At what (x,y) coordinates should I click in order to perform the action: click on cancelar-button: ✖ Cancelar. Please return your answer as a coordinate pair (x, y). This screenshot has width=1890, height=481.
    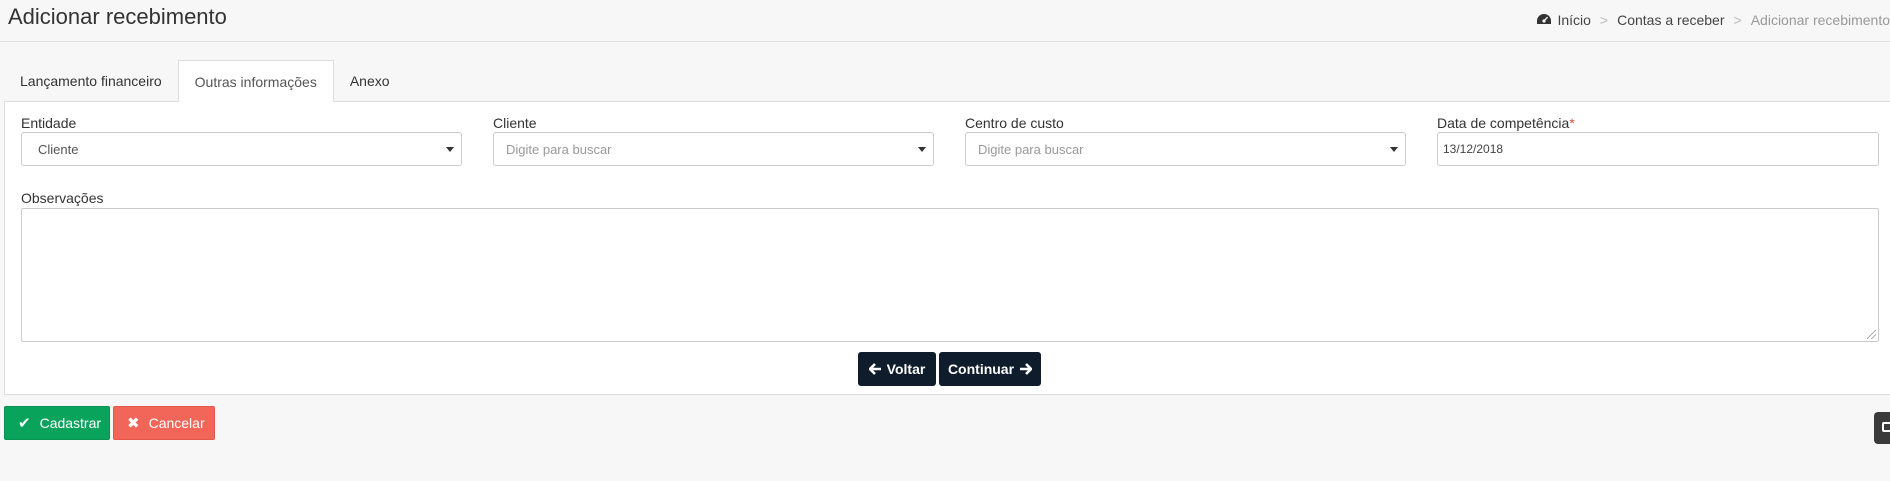
    Looking at the image, I should click on (164, 423).